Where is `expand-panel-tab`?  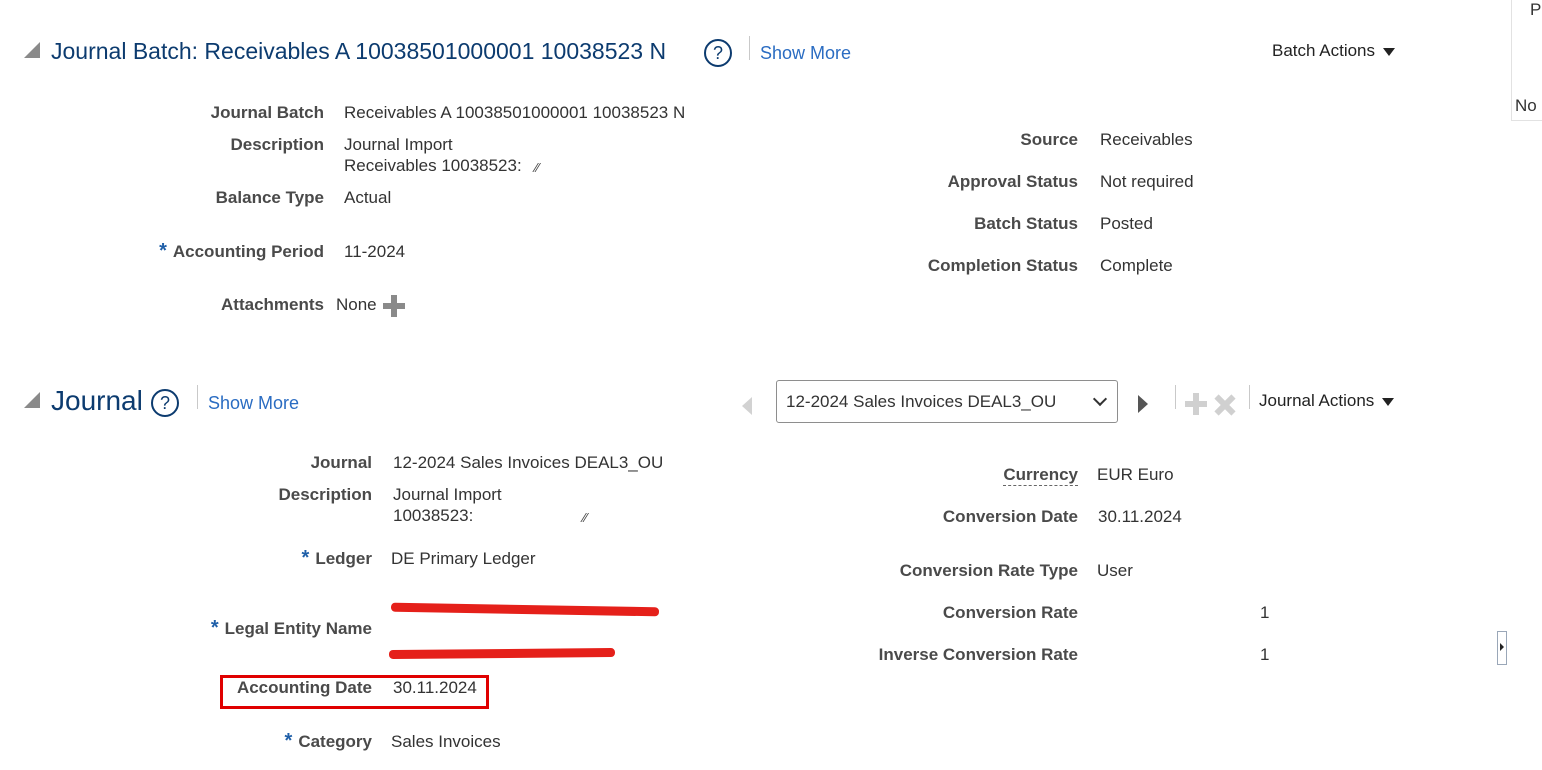
expand-panel-tab is located at coordinates (1502, 648).